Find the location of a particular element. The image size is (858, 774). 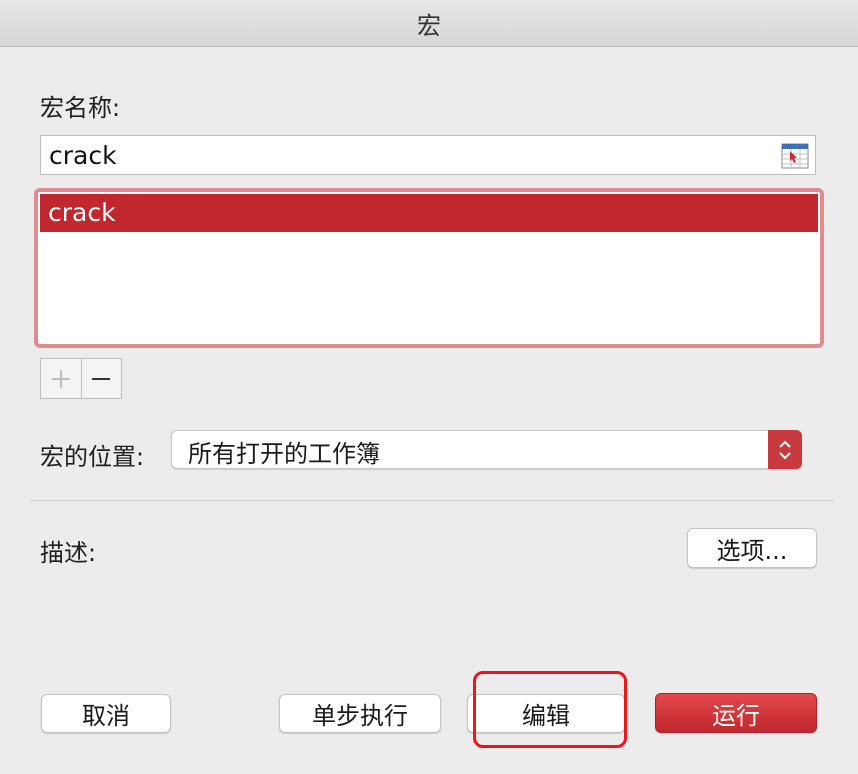

edit-button-highlight is located at coordinates (550, 709).